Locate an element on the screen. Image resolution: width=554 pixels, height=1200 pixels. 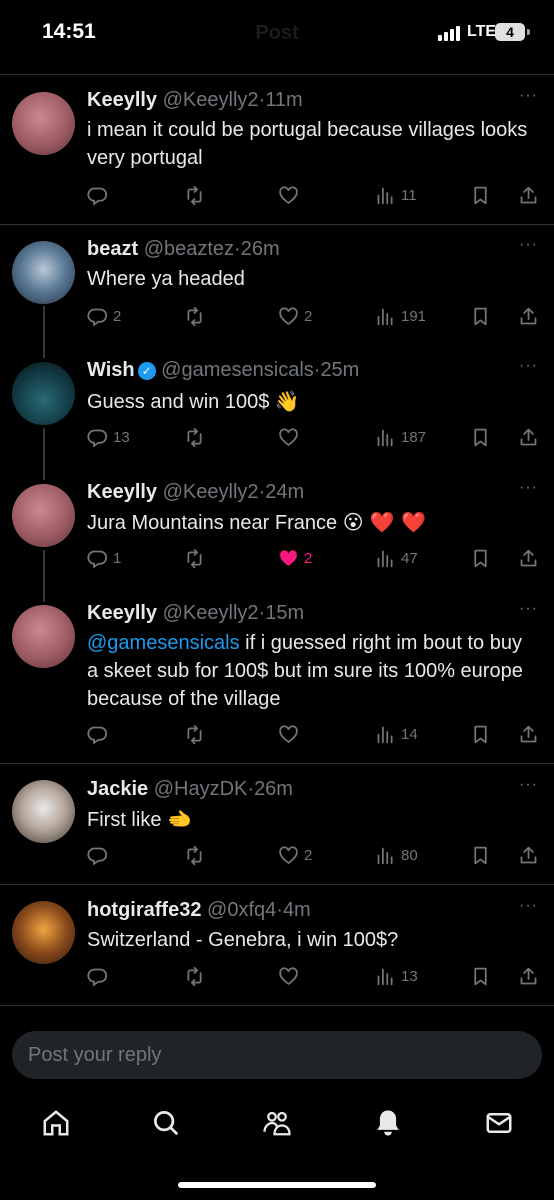
views-count: 11 is located at coordinates (409, 195).